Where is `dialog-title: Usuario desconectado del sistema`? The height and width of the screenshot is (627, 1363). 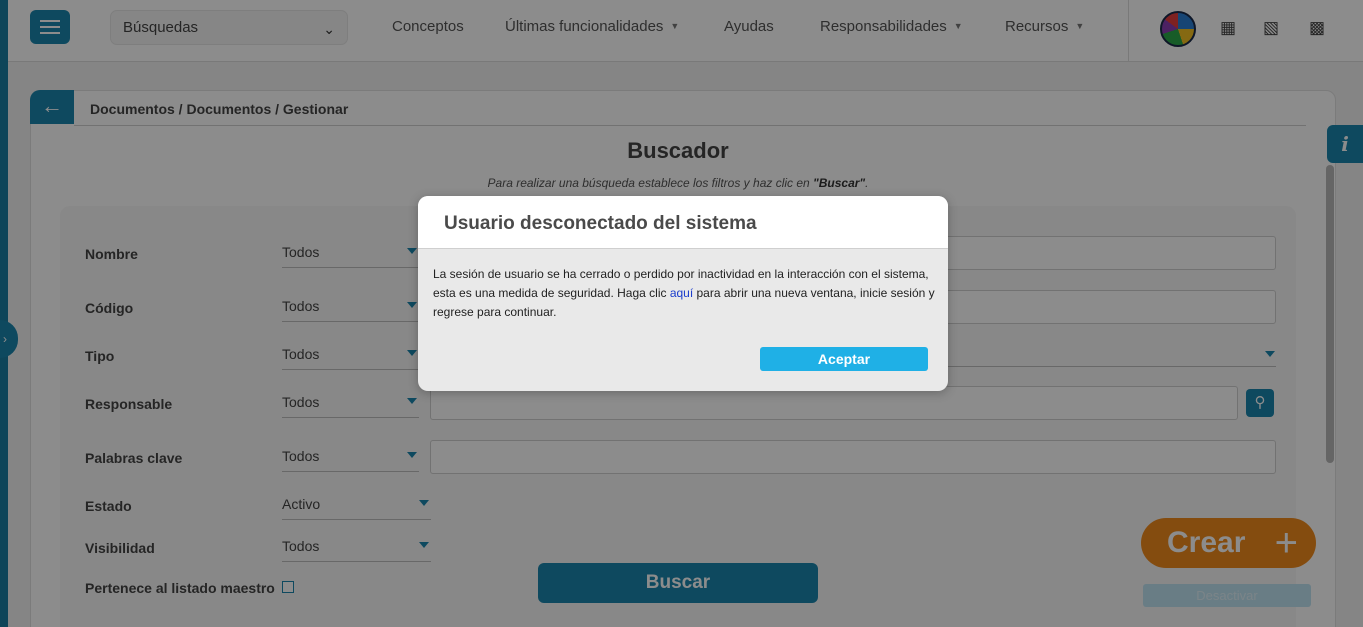
dialog-title: Usuario desconectado del sistema is located at coordinates (600, 223).